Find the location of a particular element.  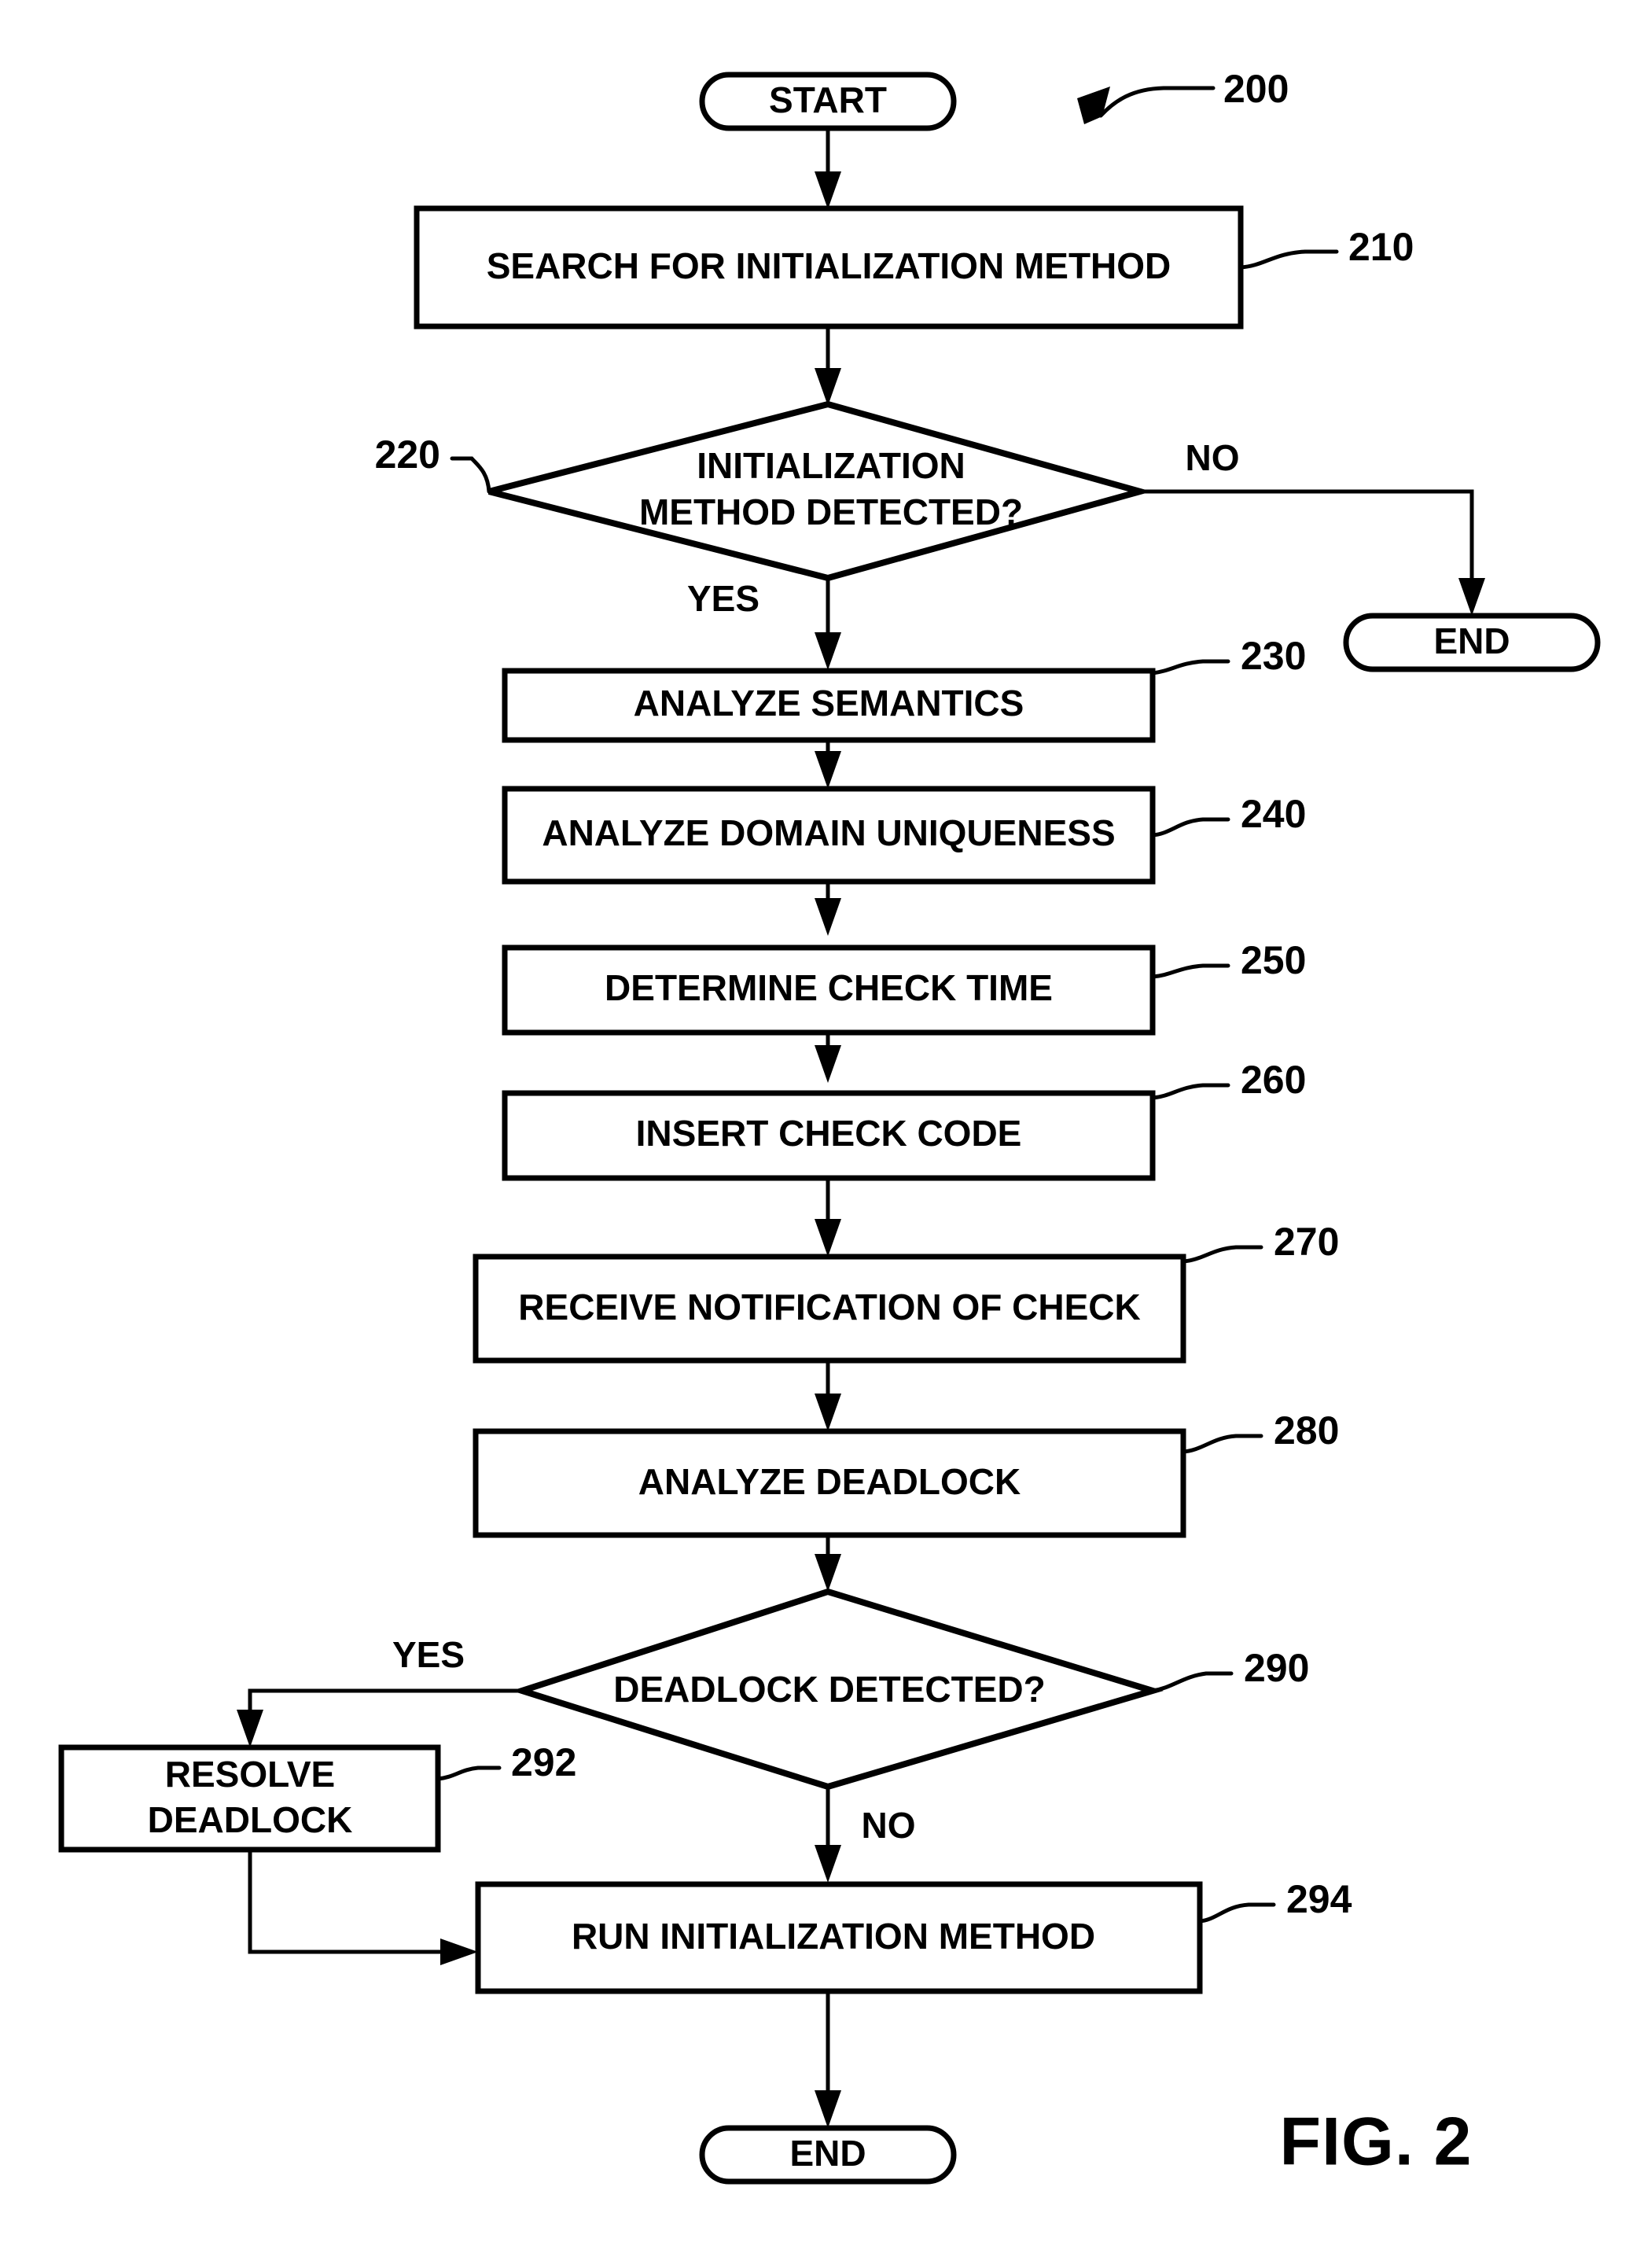

ref-250-label: 250 is located at coordinates (1273, 960).